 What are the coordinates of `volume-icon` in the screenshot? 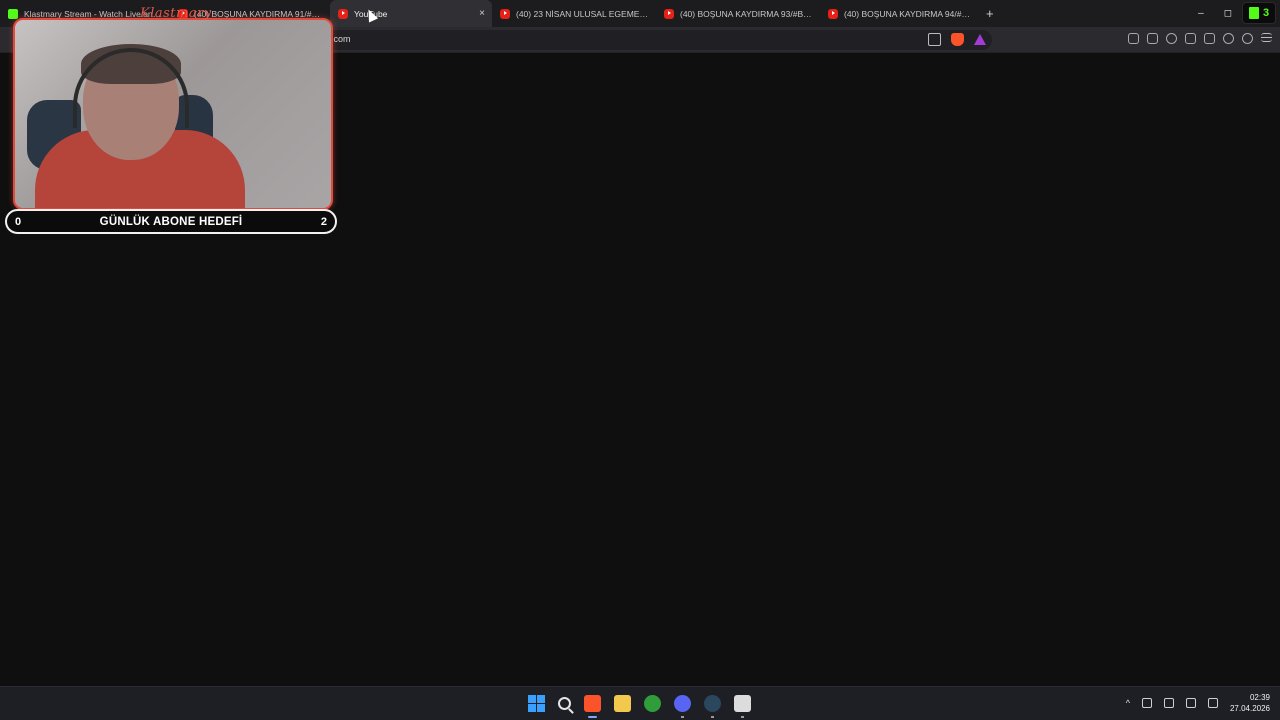 It's located at (1190, 703).